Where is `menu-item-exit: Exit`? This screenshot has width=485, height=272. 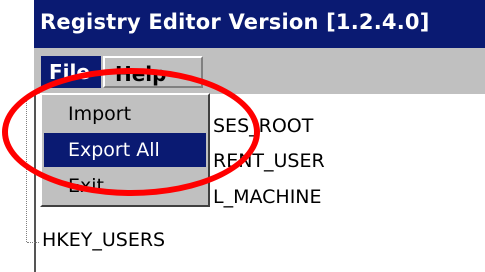
menu-item-exit: Exit is located at coordinates (125, 186).